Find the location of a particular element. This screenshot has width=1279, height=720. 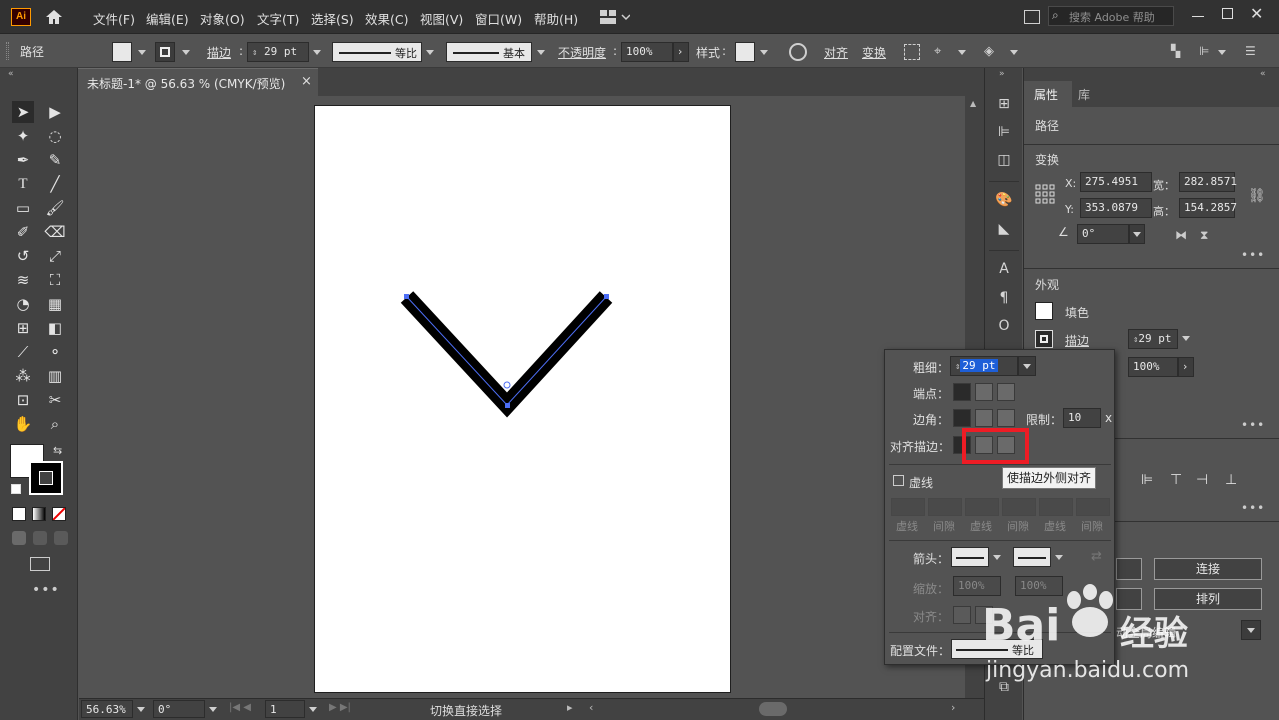

swap-fill-stroke-icon: ⇆ is located at coordinates (57, 450).